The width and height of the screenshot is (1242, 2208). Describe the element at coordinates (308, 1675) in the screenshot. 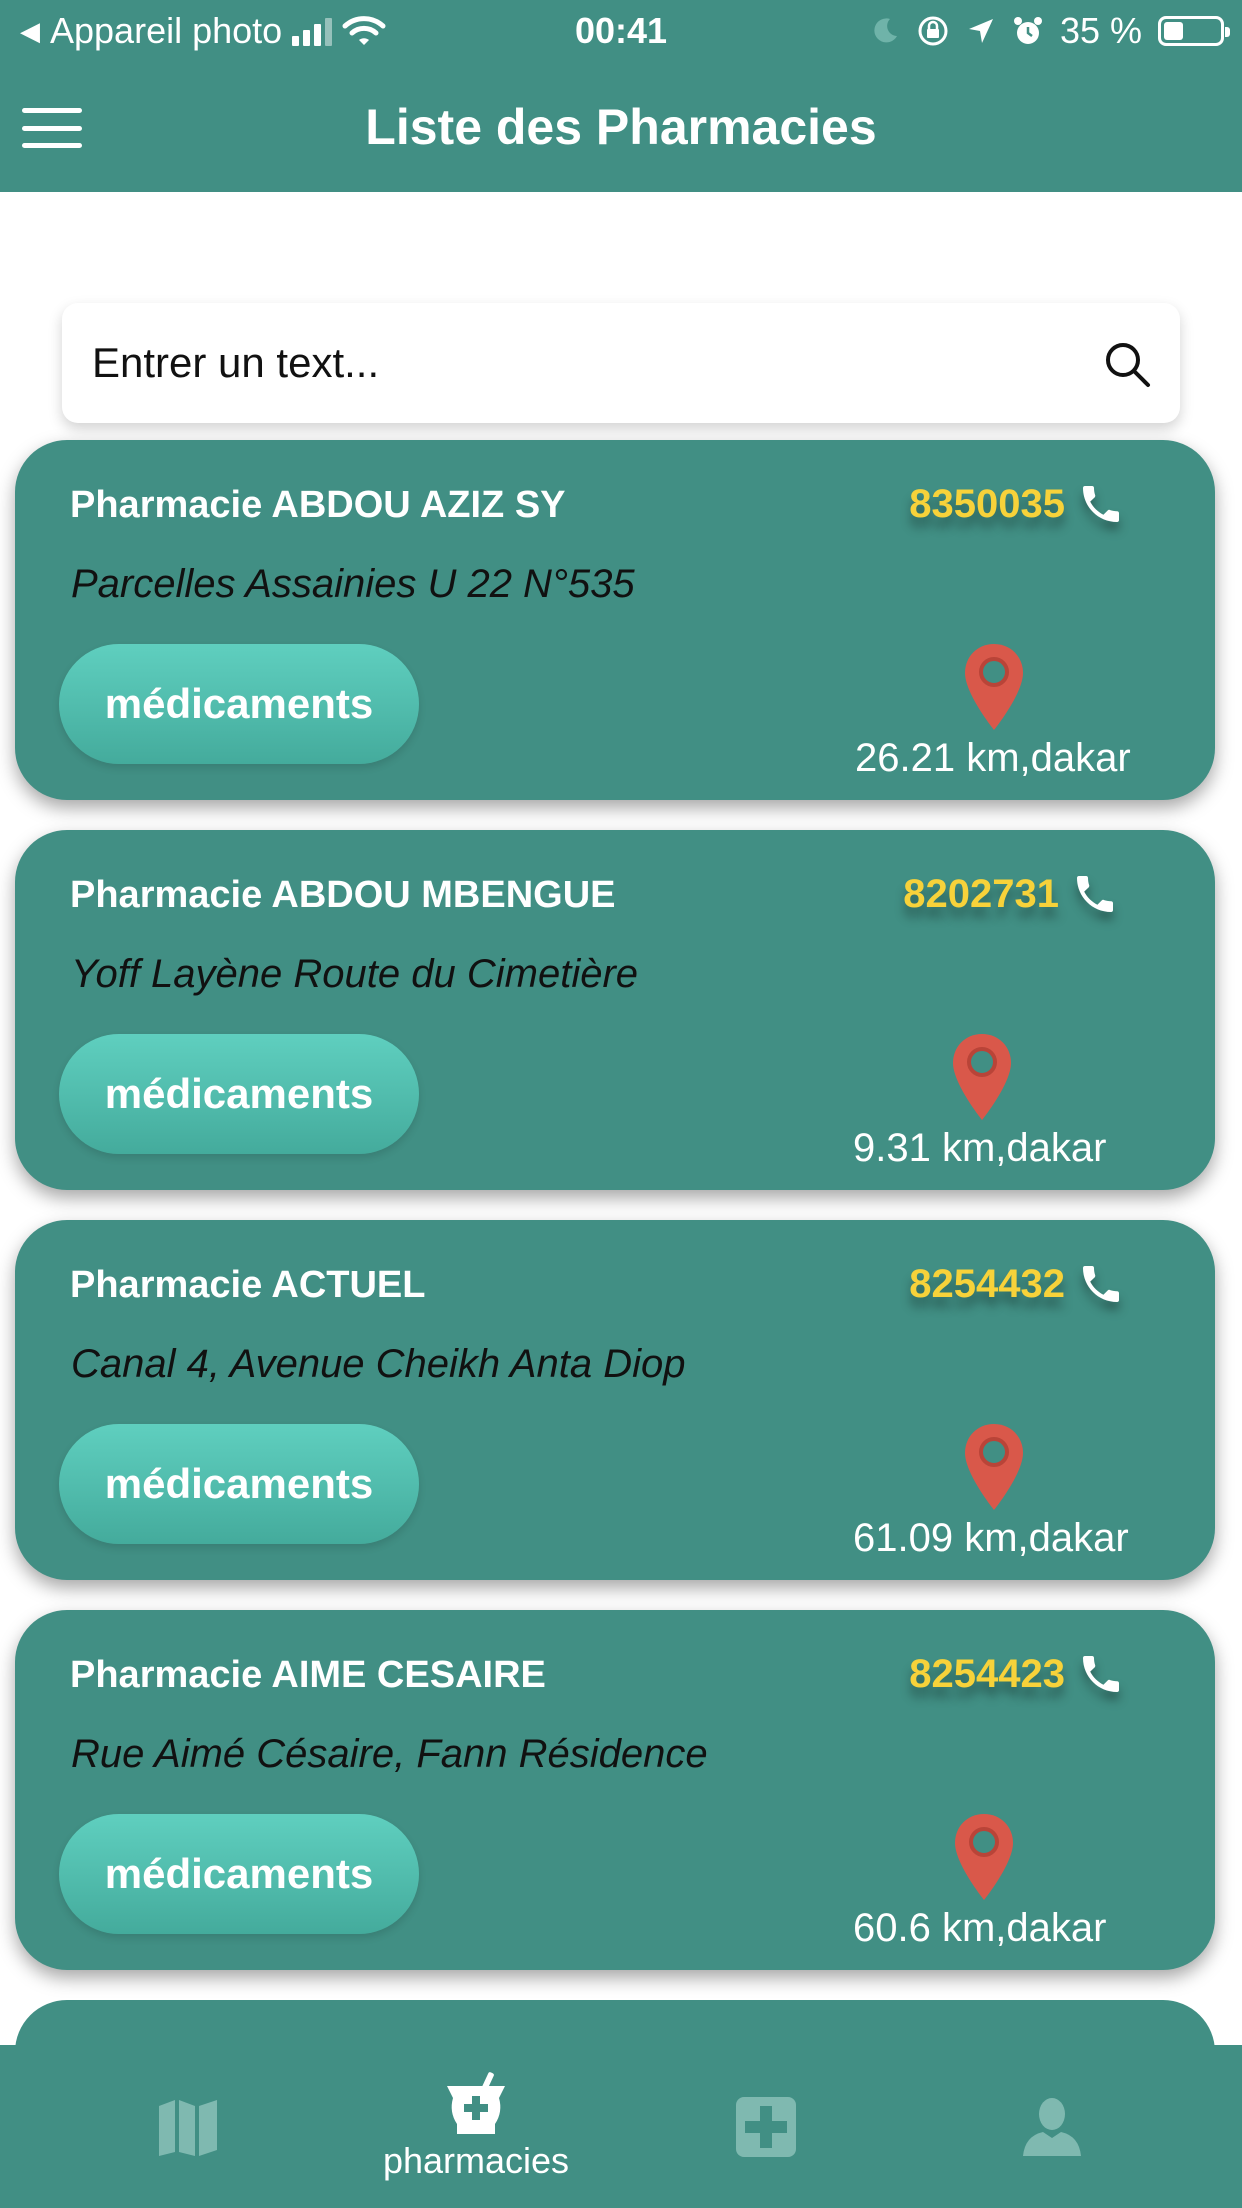

I see `pharmacy-name: Pharmacie AIME CESAIRE` at that location.